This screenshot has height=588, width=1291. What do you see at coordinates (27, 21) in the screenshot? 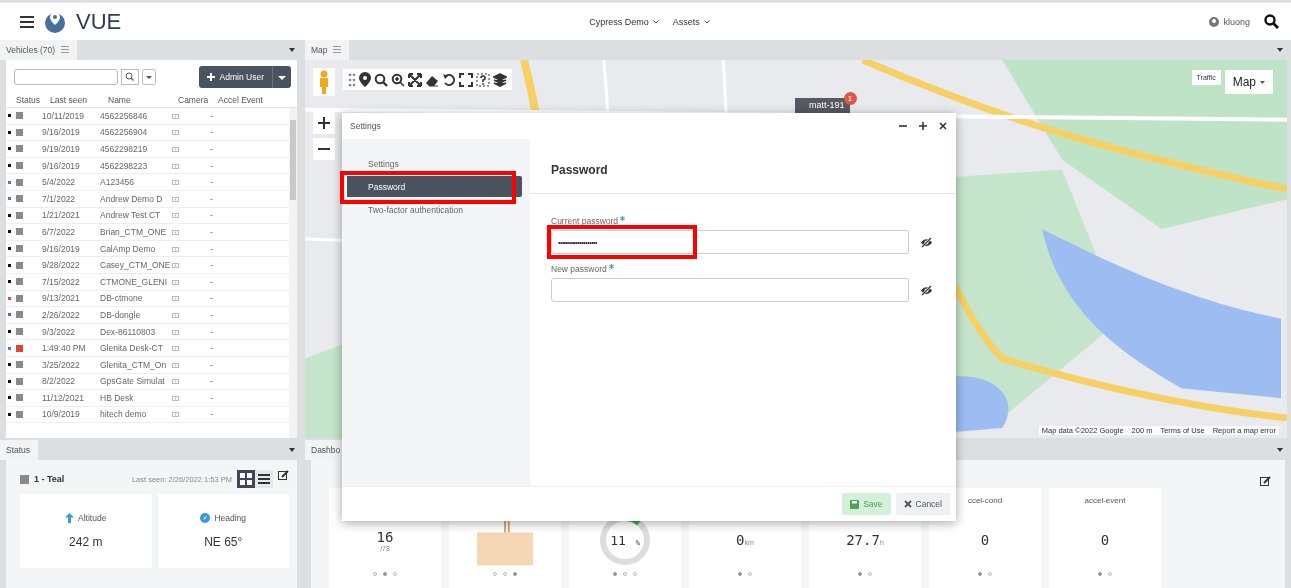
I see `menu-icon` at bounding box center [27, 21].